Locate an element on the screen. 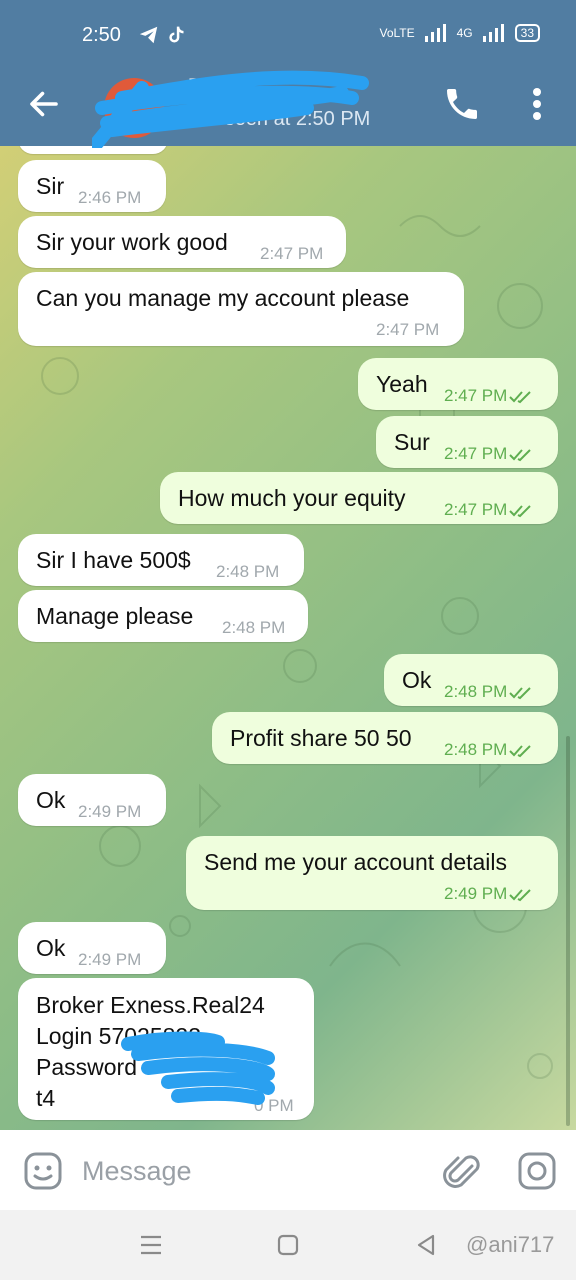 The height and width of the screenshot is (1280, 576). 4g-icon: 4G is located at coordinates (464, 33).